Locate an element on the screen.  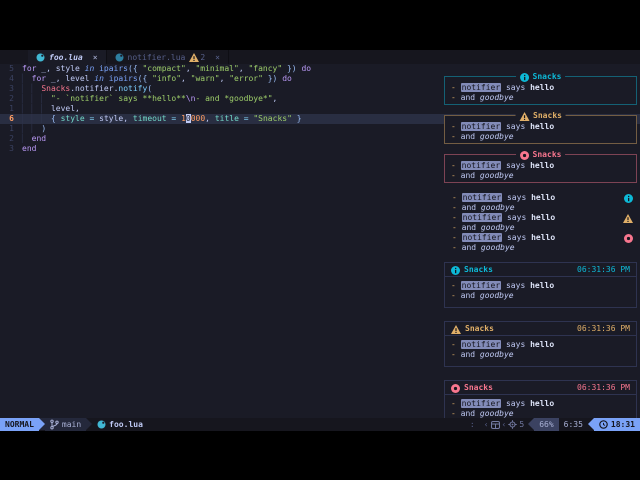
code-token: "- `notifier` says **hello** is located at coordinates (118, 98).